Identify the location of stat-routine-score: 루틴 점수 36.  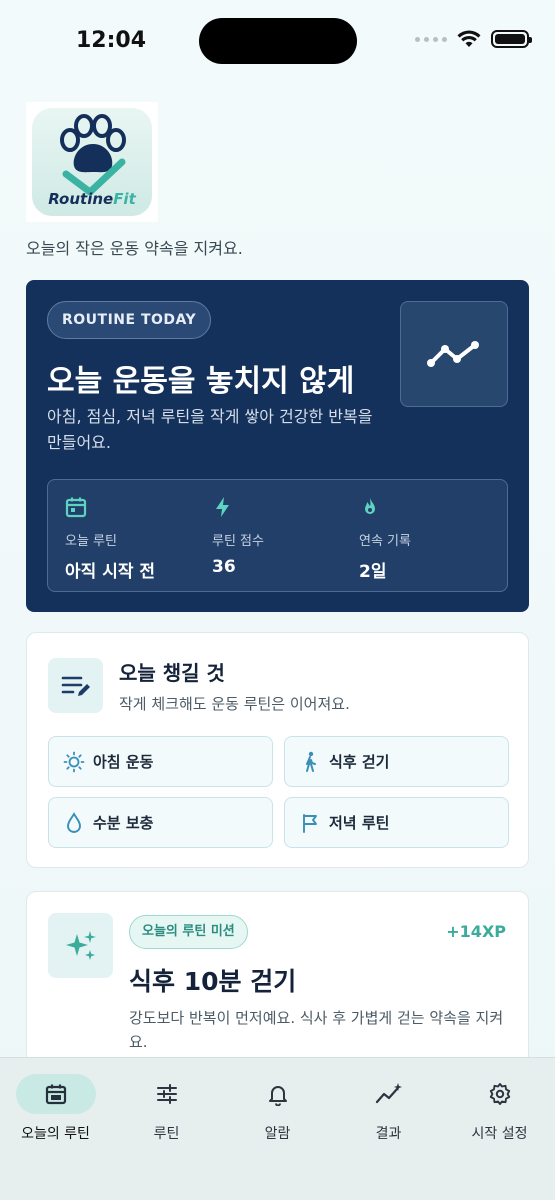
(238, 536).